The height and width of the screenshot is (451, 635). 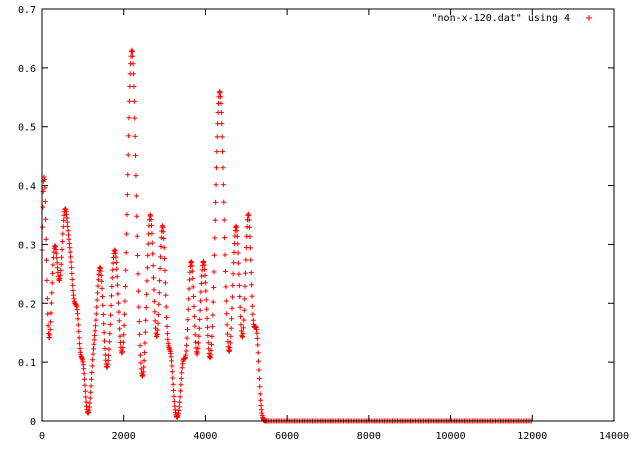 I want to click on x-tick-label: 4000, so click(x=205, y=436).